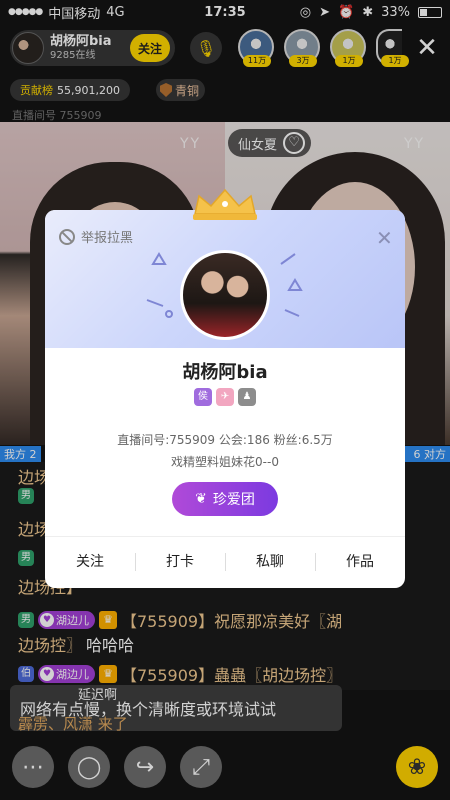  I want to click on card-actions: 关注 打卡 私聊 作品, so click(225, 562).